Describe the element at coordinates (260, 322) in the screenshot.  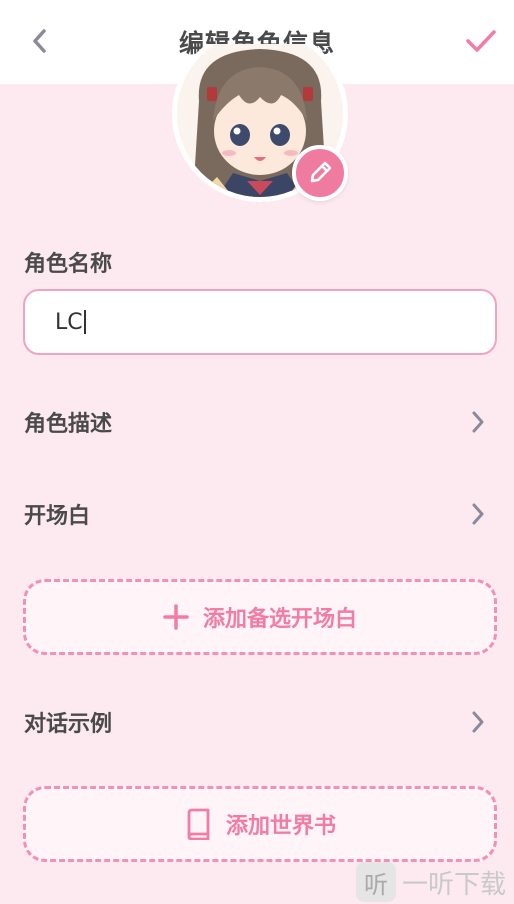
I see `character-name-input: LC` at that location.